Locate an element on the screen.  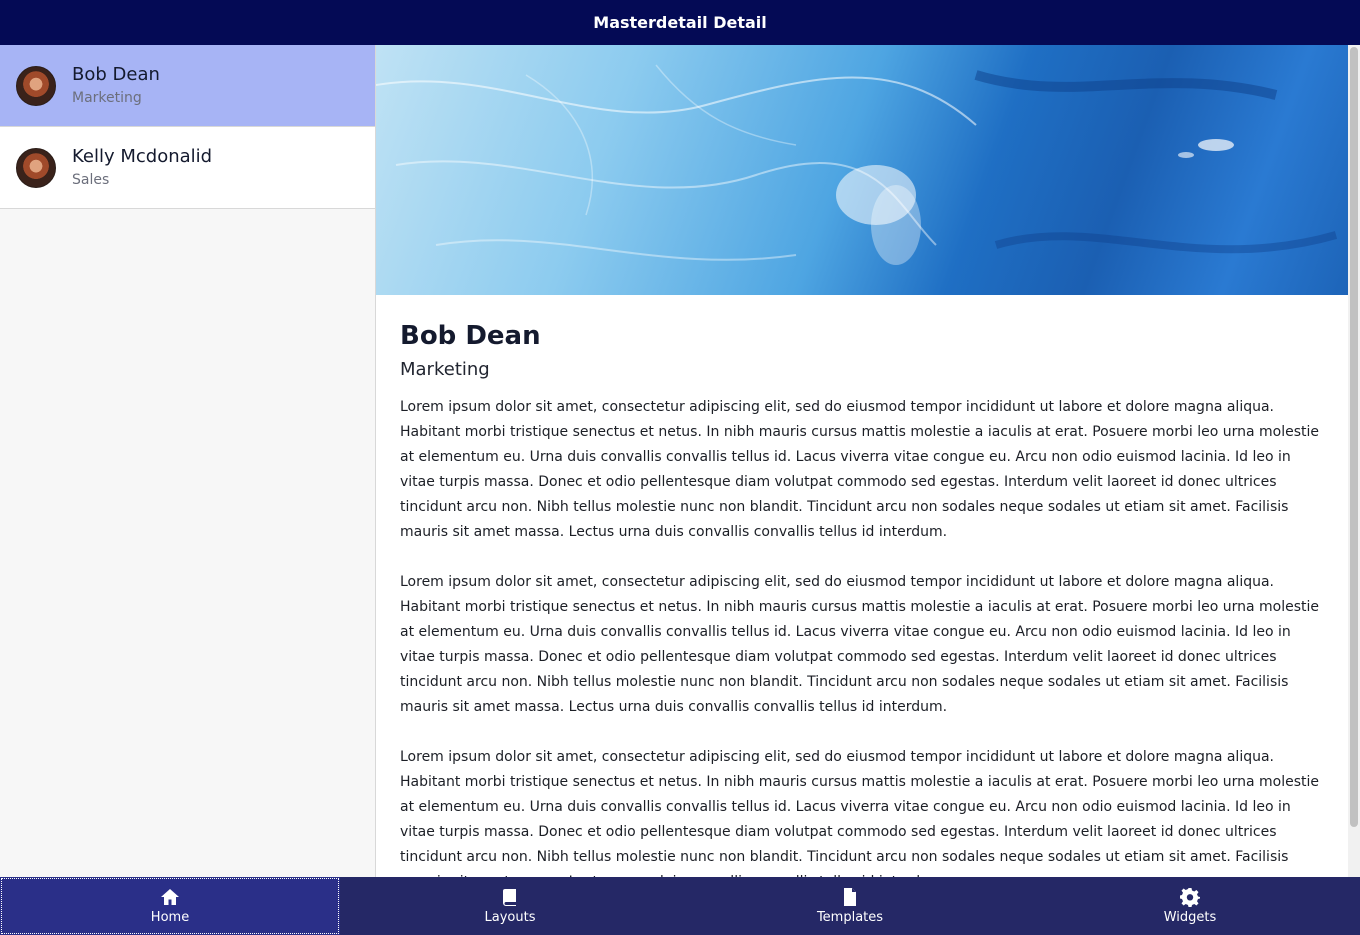
list-item-kelly-mcdonalid: Kelly Mcdonalid Sales is located at coordinates (187, 168).